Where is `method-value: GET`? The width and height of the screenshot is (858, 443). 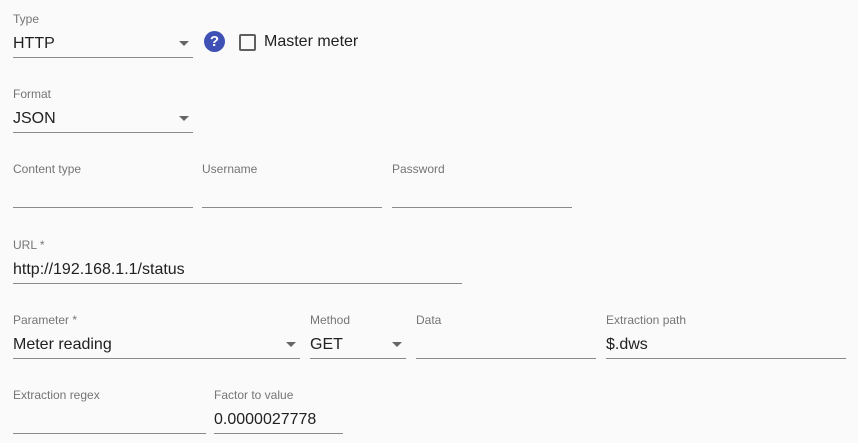 method-value: GET is located at coordinates (326, 344).